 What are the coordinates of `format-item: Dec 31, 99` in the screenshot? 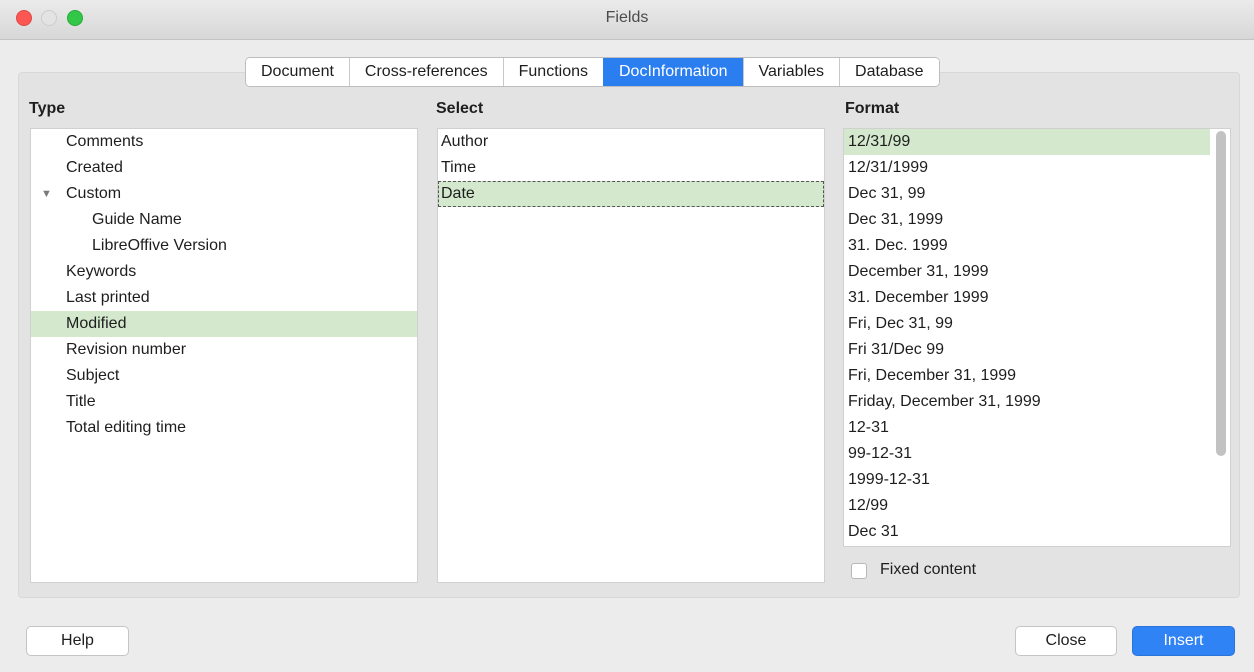 It's located at (1037, 194).